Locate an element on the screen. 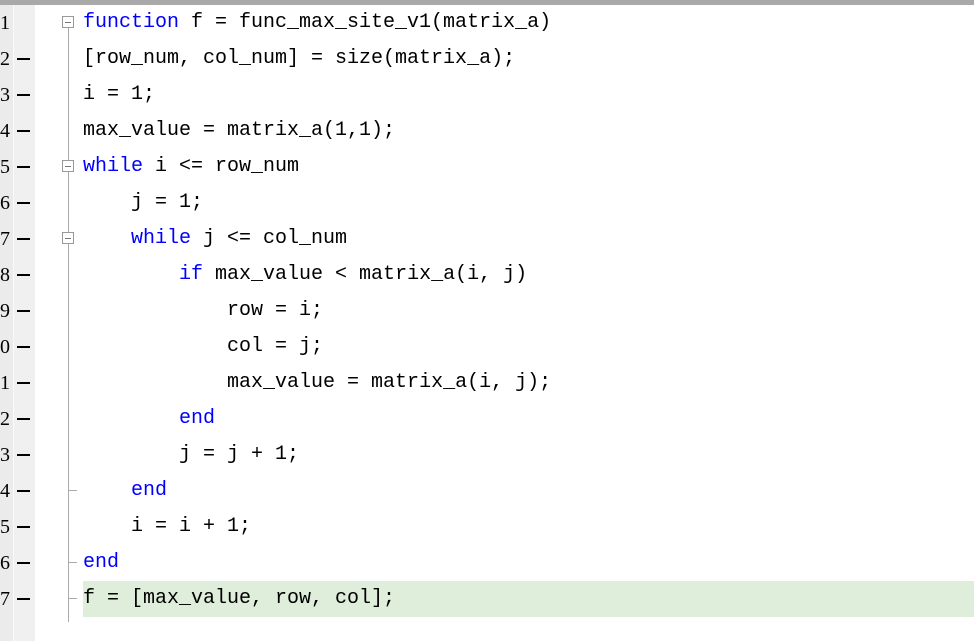 This screenshot has height=641, width=974. code-line: 12 end is located at coordinates (487, 419).